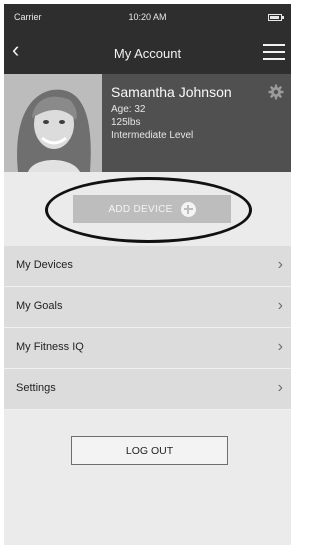  Describe the element at coordinates (171, 92) in the screenshot. I see `profile-name: Samantha Johnson` at that location.